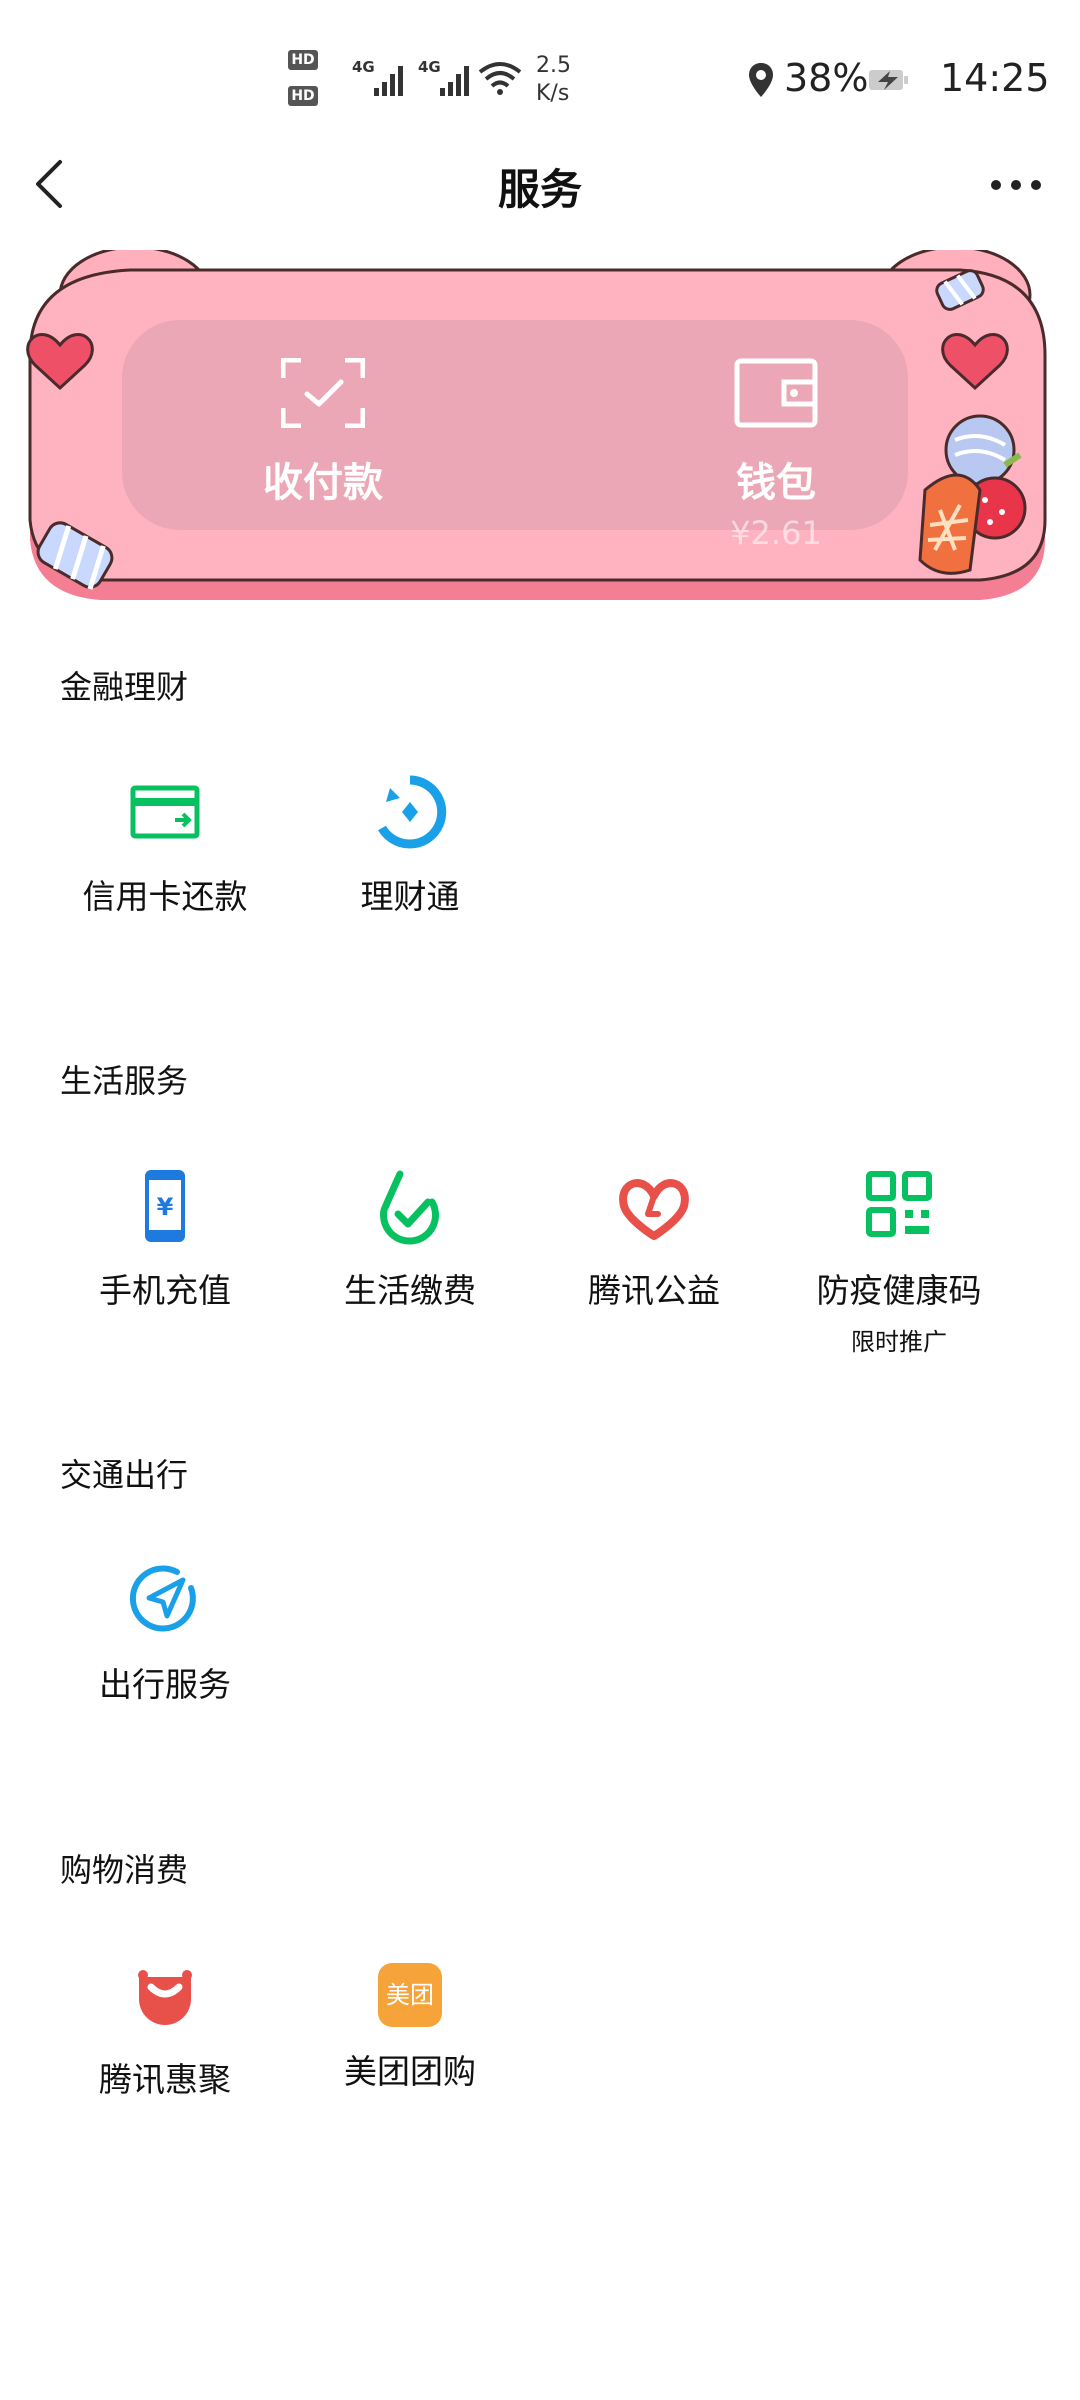  What do you see at coordinates (776, 393) in the screenshot?
I see `wallet-icon` at bounding box center [776, 393].